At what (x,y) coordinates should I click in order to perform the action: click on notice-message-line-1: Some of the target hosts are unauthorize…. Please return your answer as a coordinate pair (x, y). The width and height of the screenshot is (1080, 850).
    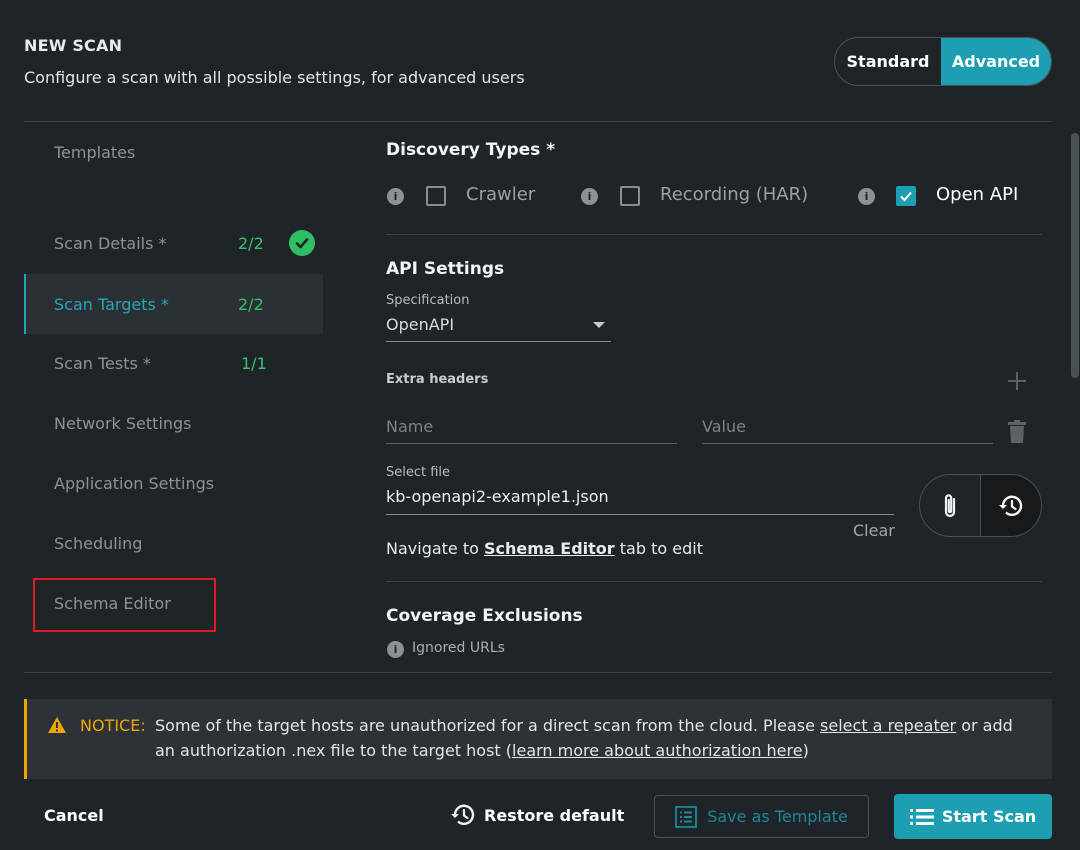
    Looking at the image, I should click on (584, 725).